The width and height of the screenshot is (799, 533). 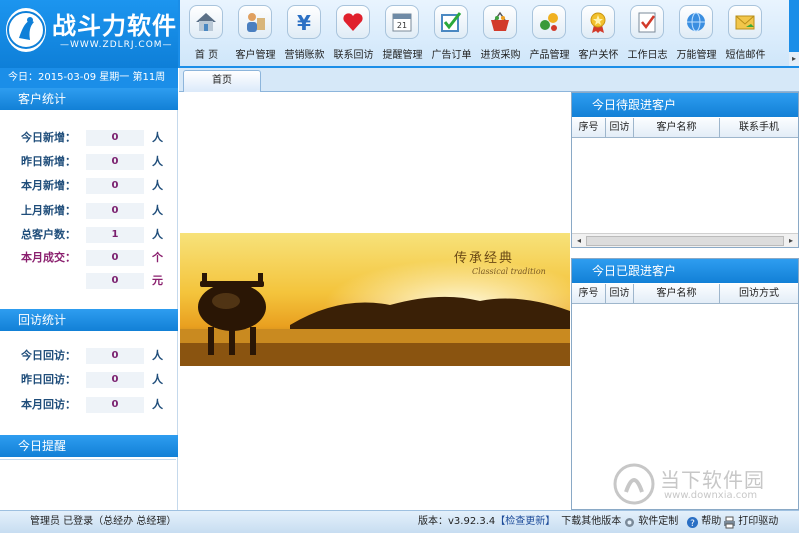 What do you see at coordinates (759, 293) in the screenshot?
I see `column-header: 回访方式` at bounding box center [759, 293].